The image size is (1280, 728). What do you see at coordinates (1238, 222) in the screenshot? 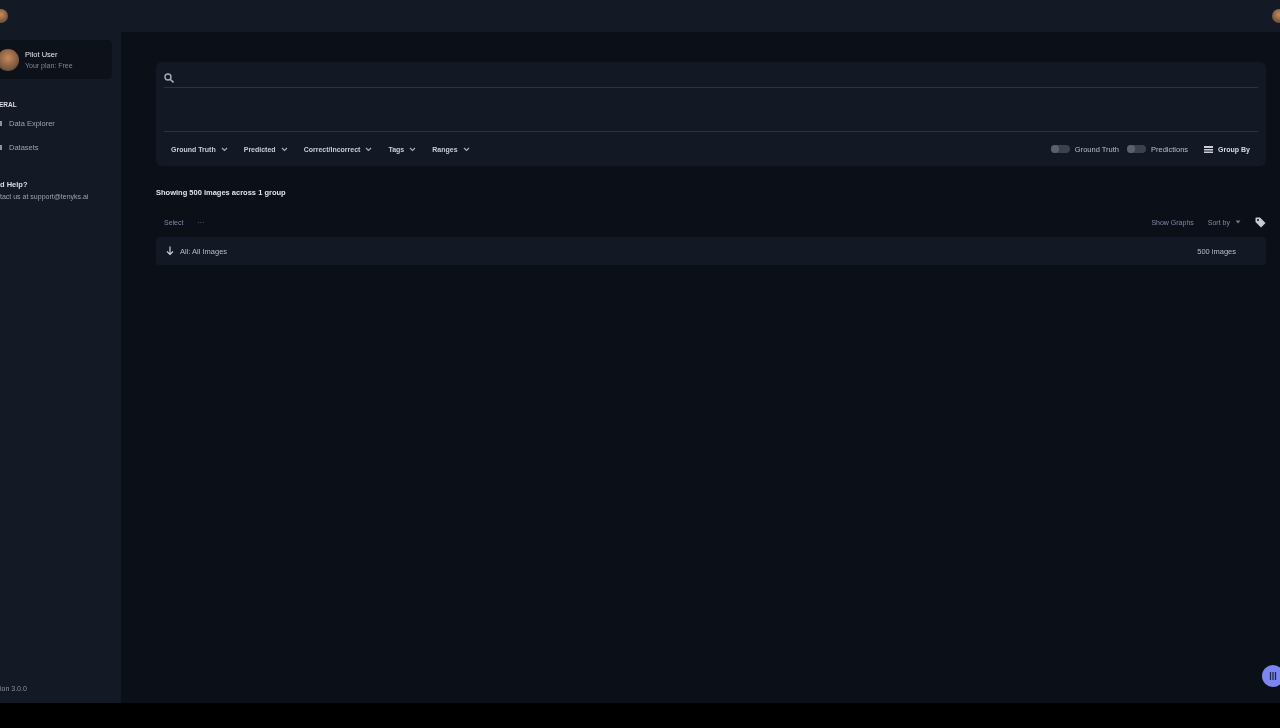
I see `caret-icon` at bounding box center [1238, 222].